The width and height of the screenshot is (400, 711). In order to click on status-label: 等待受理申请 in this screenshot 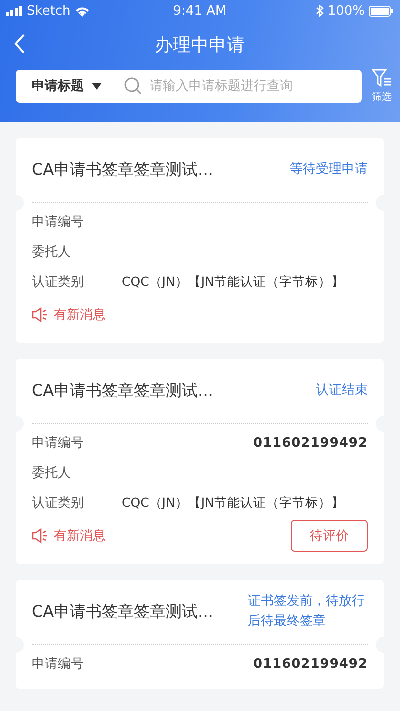, I will do `click(329, 170)`.